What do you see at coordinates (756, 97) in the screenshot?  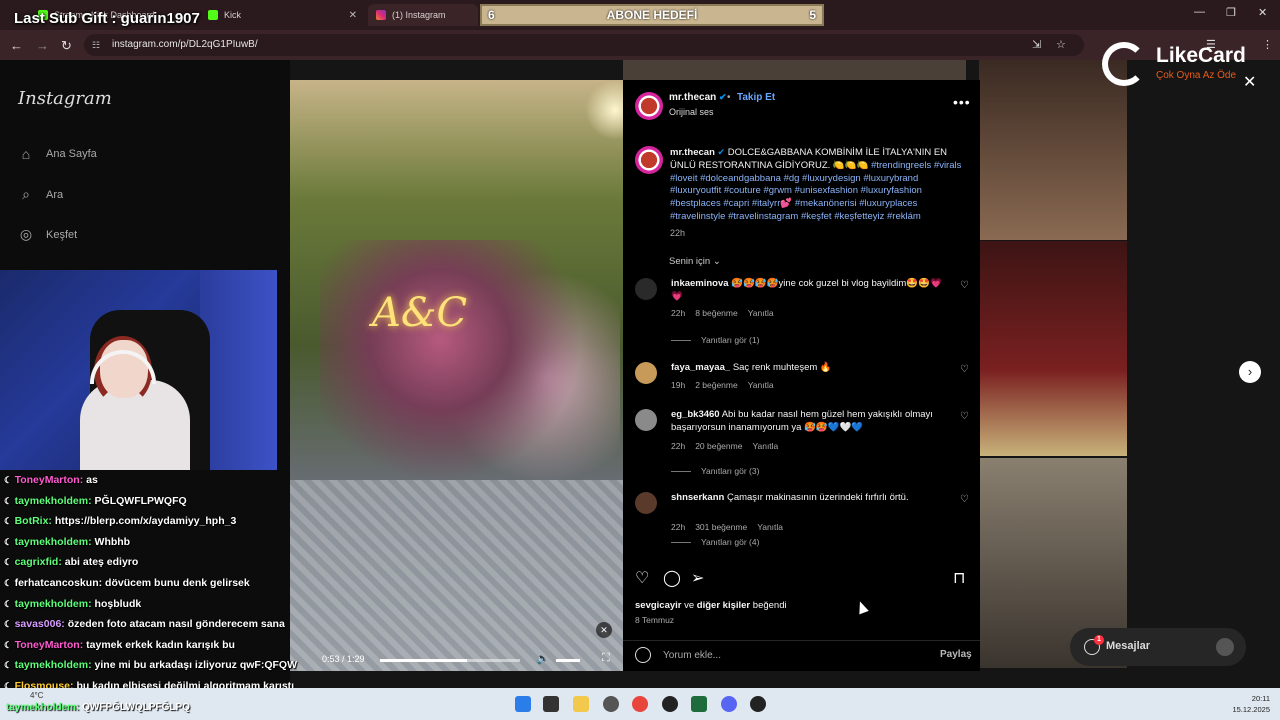 I see `follow-button: Takip Et` at bounding box center [756, 97].